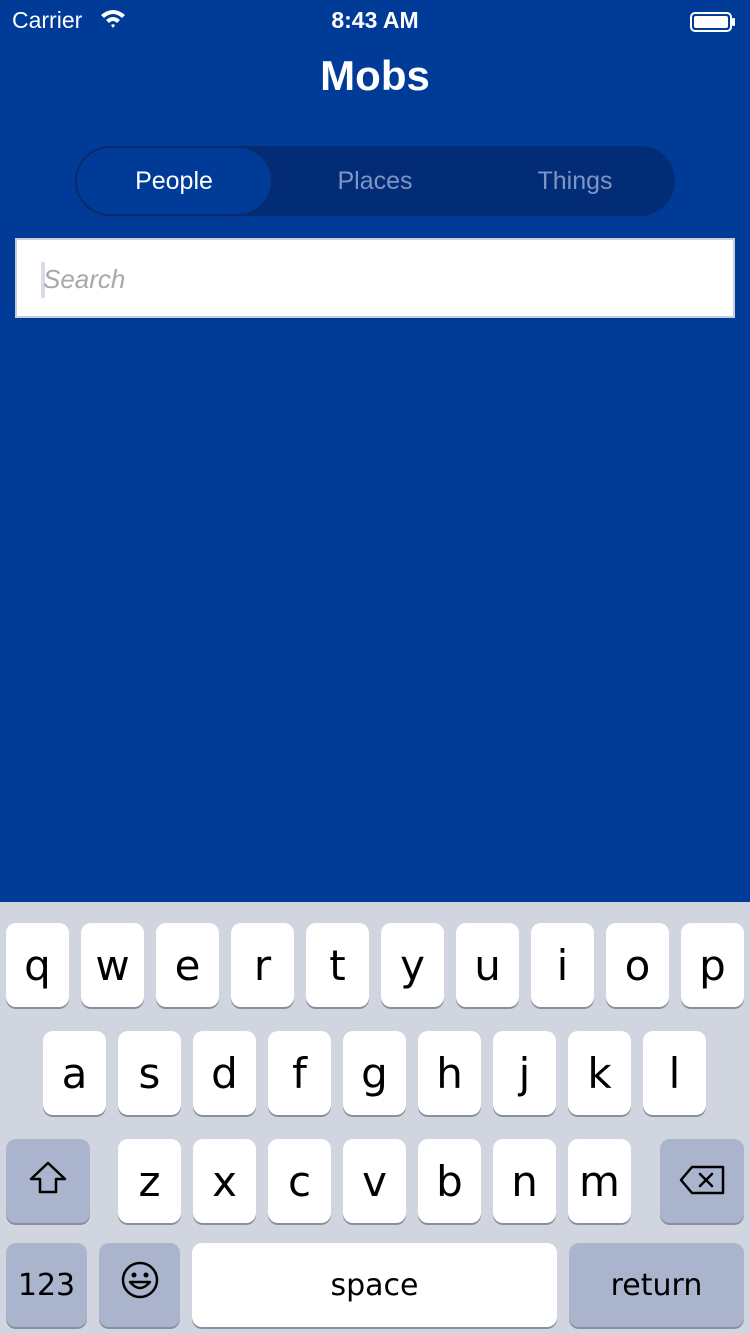  I want to click on key-b: b, so click(449, 1181).